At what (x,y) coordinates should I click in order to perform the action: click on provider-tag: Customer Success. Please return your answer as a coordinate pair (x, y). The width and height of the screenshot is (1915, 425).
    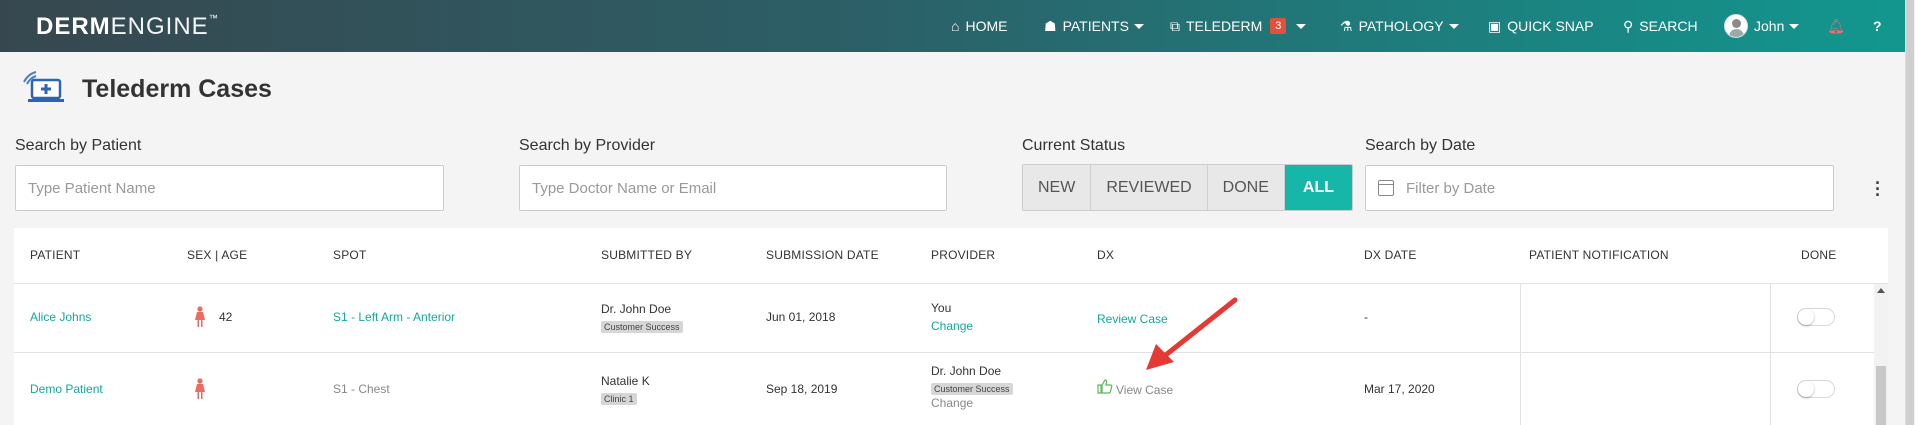
    Looking at the image, I should click on (972, 389).